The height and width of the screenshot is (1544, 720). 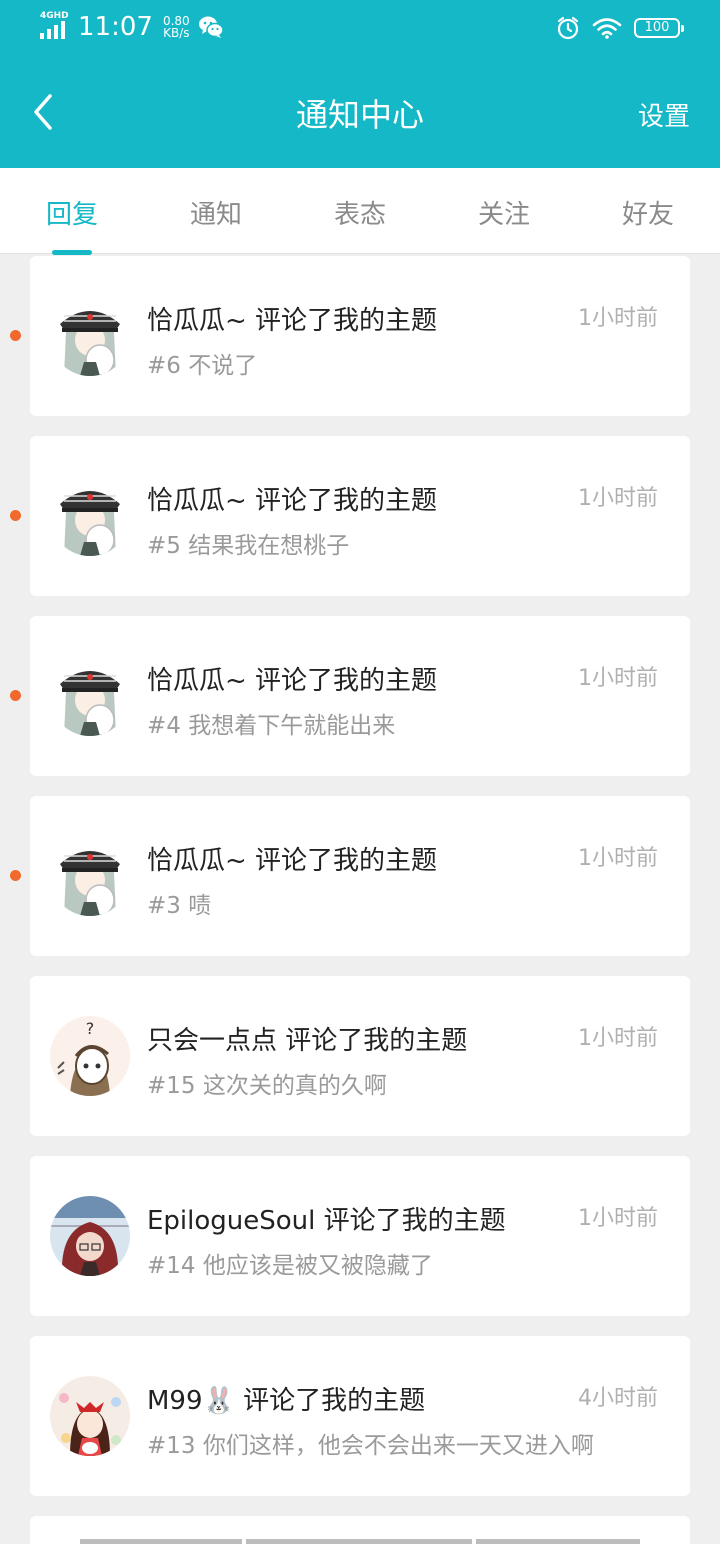 I want to click on list-item: 恰瓜瓜~ 评论了我的主题 #6 不说了 1小时前, so click(x=360, y=336).